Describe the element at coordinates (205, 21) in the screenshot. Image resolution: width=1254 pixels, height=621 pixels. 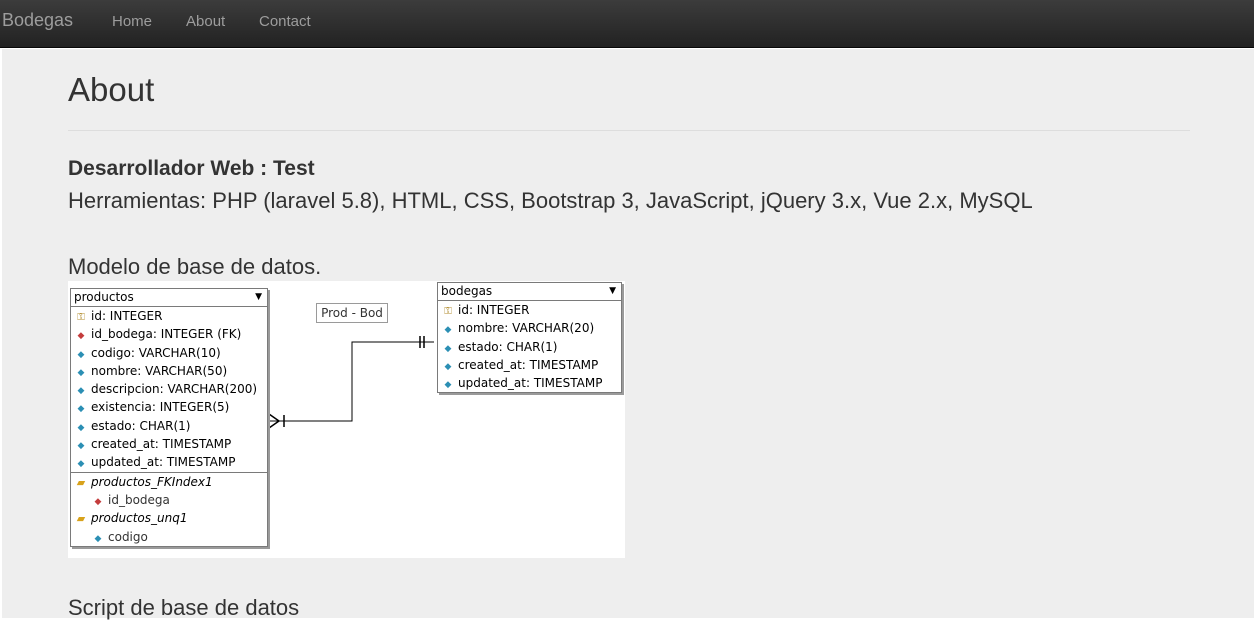
I see `nav-link-about: About` at that location.